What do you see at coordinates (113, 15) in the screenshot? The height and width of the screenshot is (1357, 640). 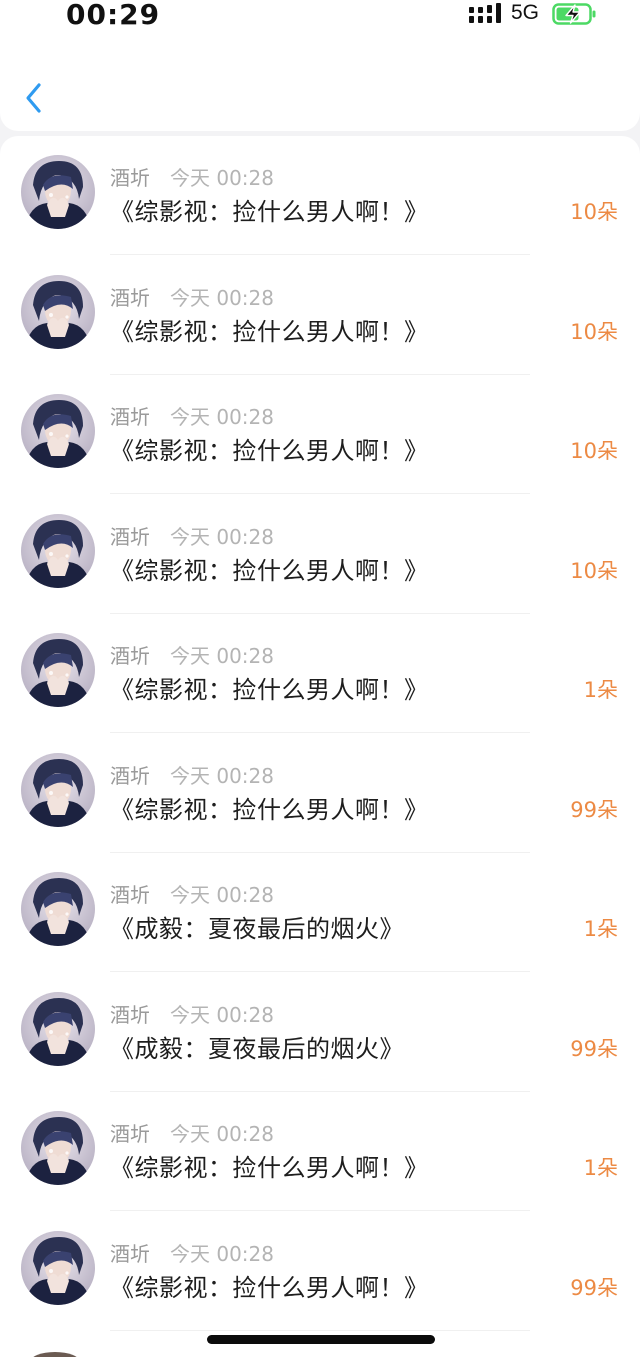 I see `status-time: 00:29` at bounding box center [113, 15].